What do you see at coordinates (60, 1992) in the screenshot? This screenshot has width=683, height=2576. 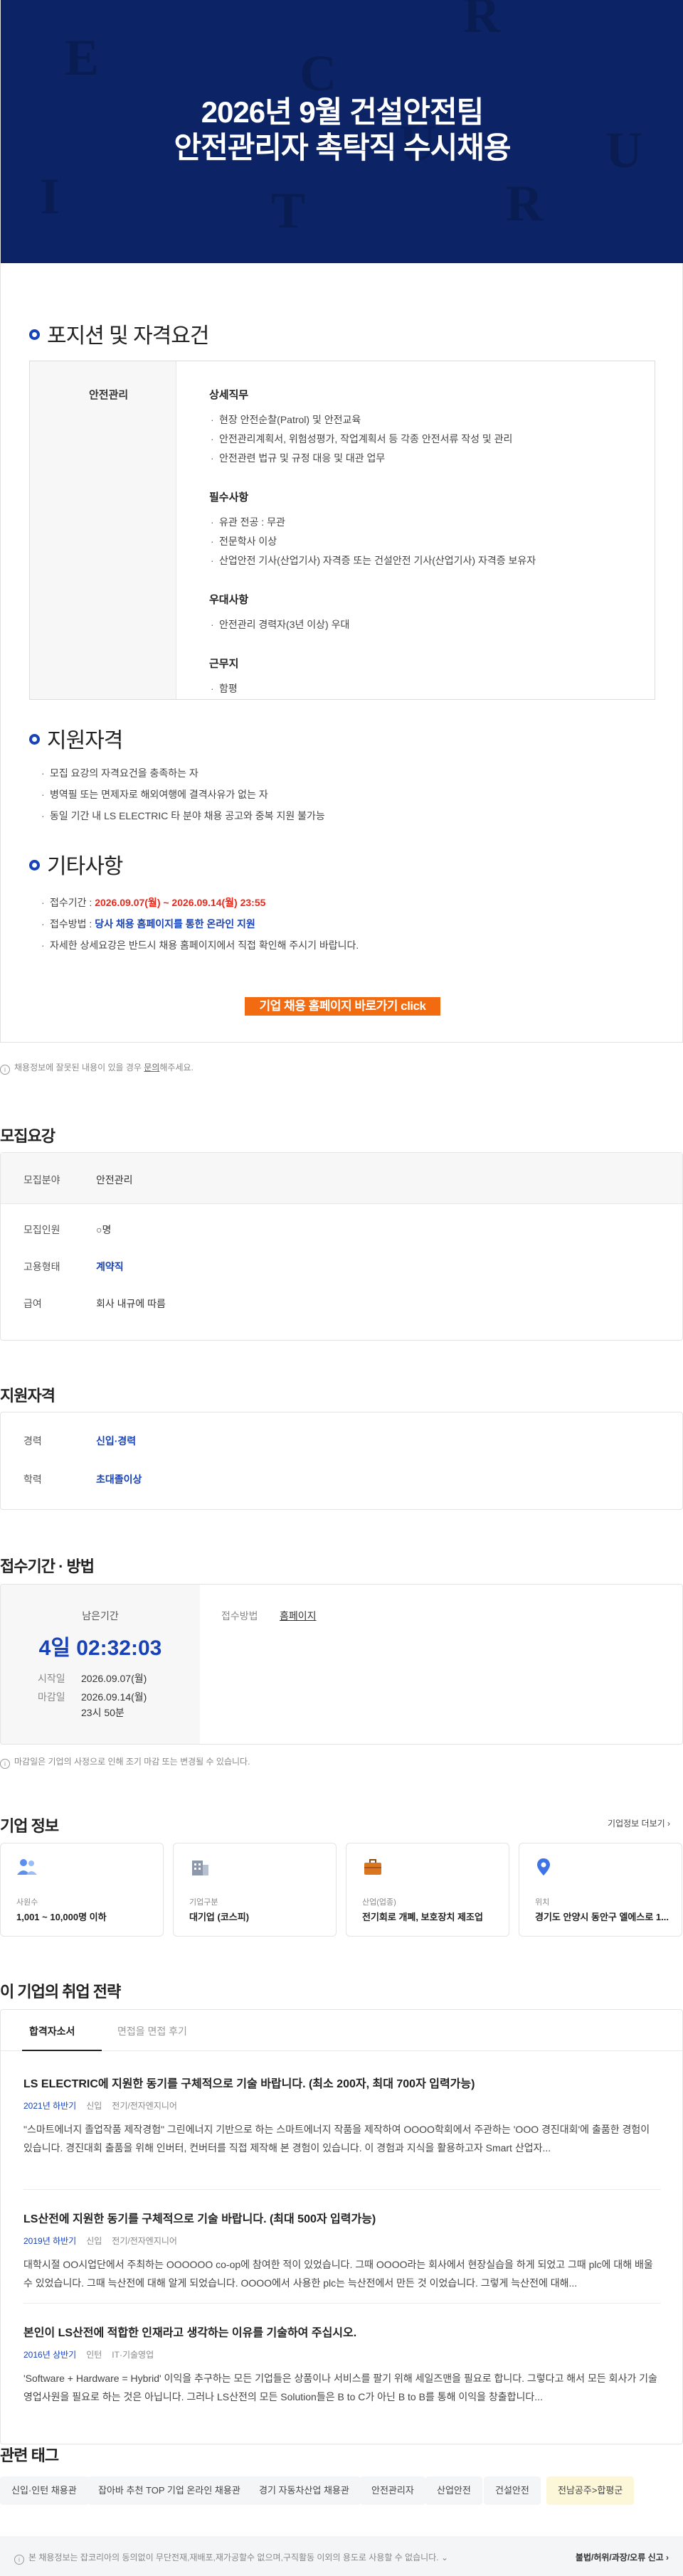 I see `strategy-title: 이 기업의 취업 전략` at bounding box center [60, 1992].